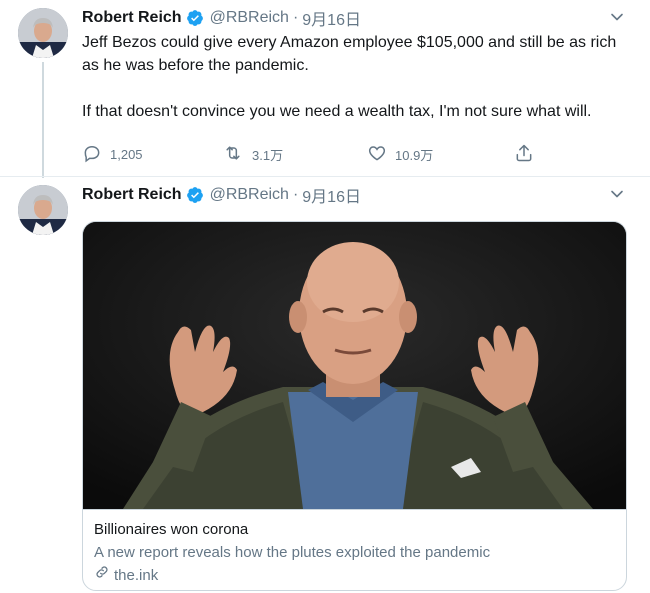 This screenshot has height=593, width=650. I want to click on share-button, so click(528, 154).